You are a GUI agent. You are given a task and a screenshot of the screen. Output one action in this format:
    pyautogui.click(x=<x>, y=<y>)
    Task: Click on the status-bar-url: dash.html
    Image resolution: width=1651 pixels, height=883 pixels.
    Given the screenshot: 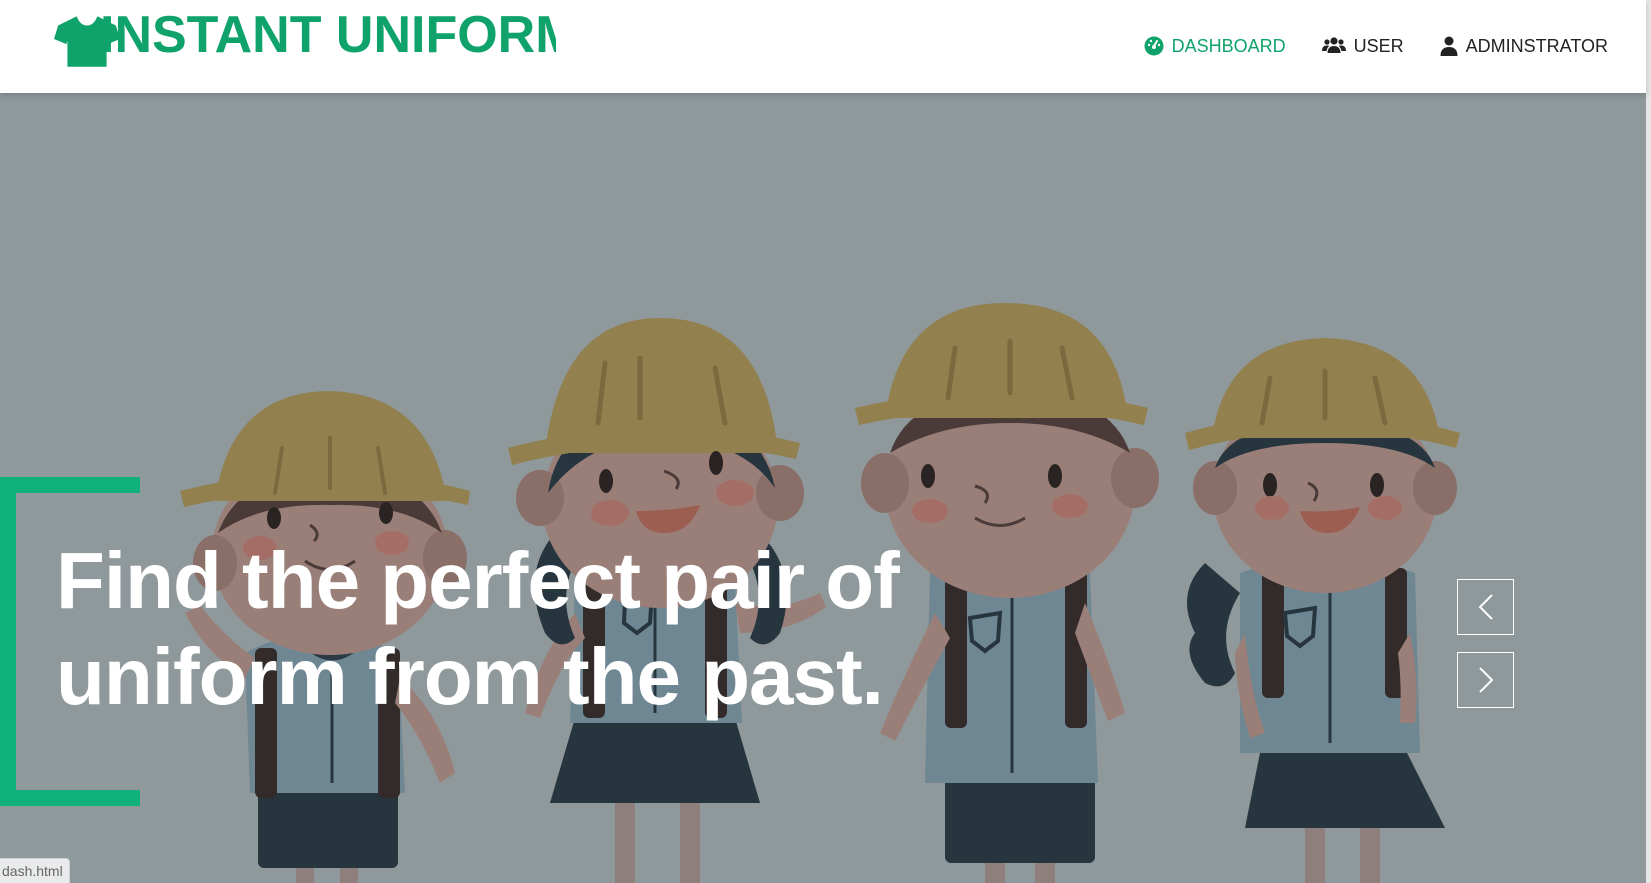 What is the action you would take?
    pyautogui.click(x=35, y=870)
    